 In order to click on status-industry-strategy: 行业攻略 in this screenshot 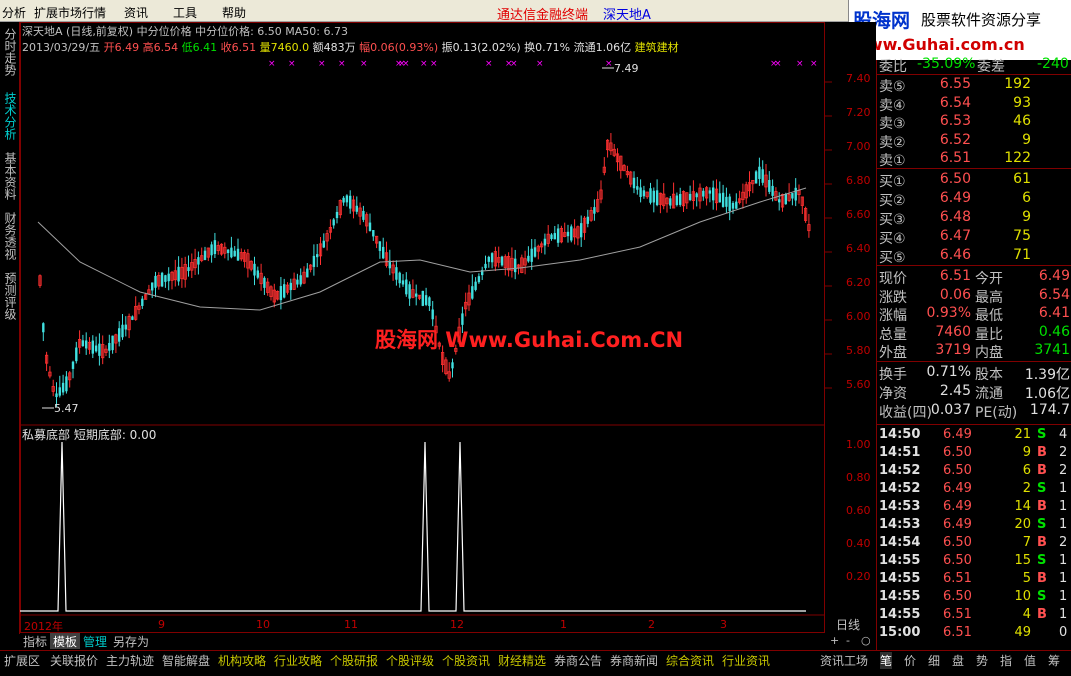, I will do `click(298, 660)`.